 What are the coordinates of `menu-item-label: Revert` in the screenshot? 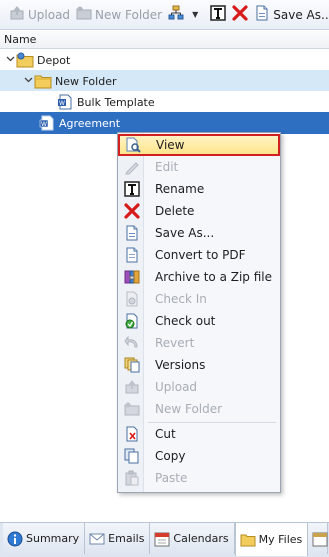 It's located at (175, 343).